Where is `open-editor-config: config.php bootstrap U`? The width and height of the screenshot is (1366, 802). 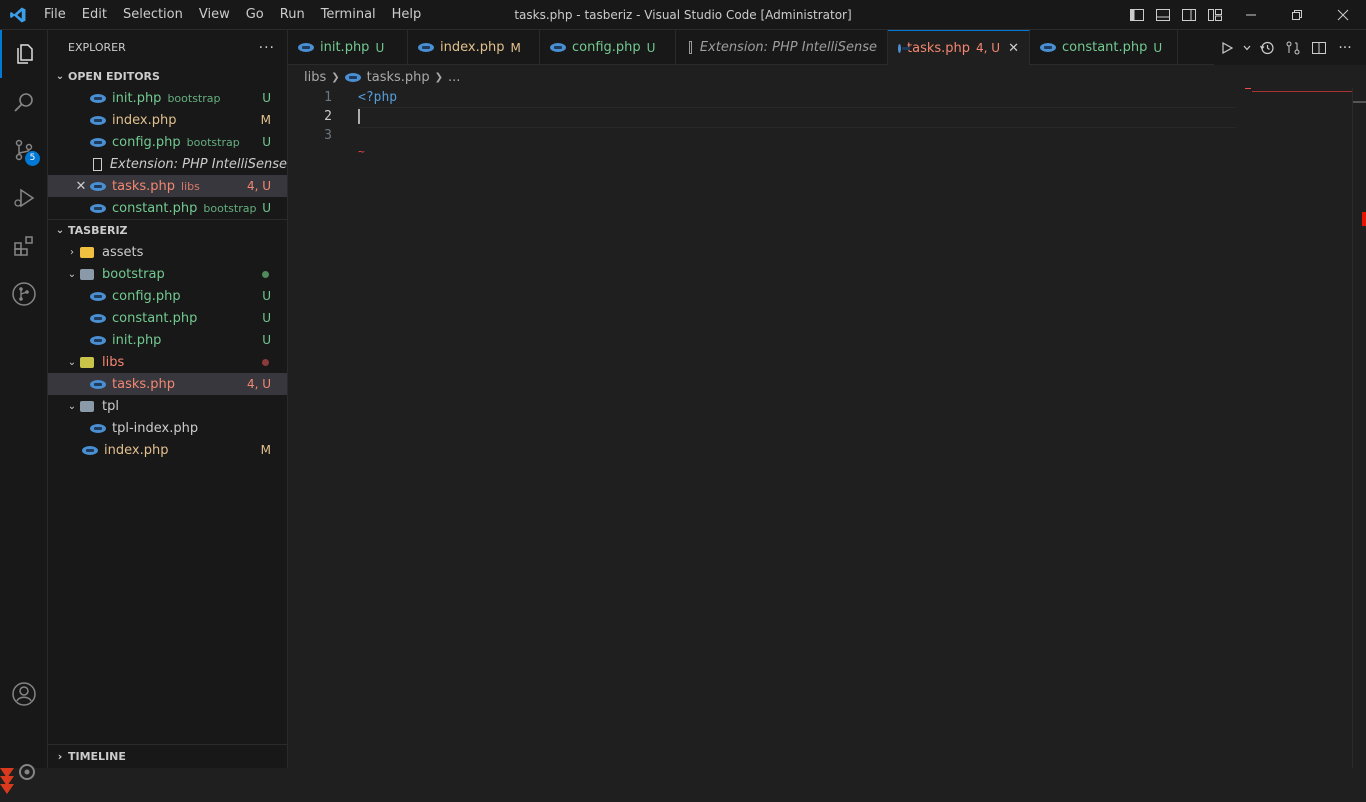
open-editor-config: config.php bootstrap U is located at coordinates (167, 142).